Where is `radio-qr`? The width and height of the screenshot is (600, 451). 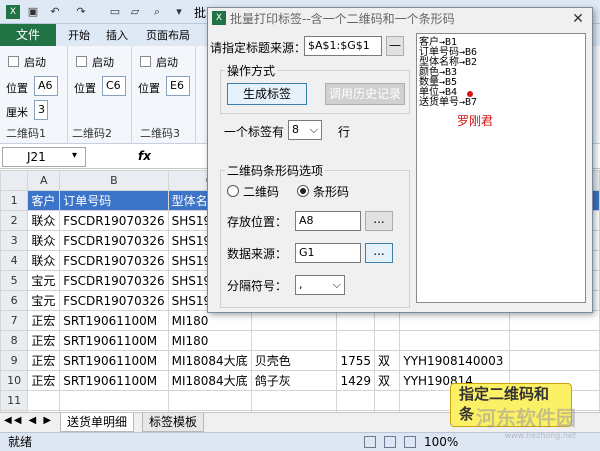 radio-qr is located at coordinates (233, 191).